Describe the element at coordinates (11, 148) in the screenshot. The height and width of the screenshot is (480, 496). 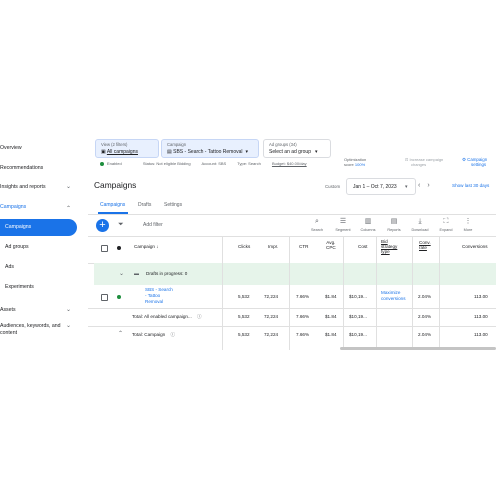
I see `nav-overview: Overview` at that location.